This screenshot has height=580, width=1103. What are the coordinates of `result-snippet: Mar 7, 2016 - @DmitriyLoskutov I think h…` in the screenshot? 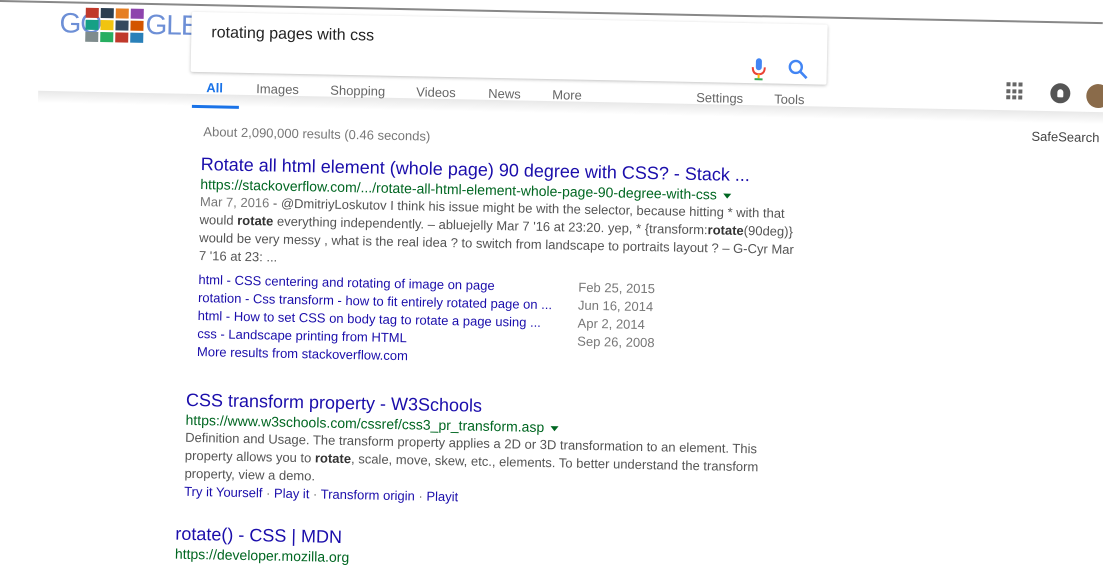 It's located at (499, 235).